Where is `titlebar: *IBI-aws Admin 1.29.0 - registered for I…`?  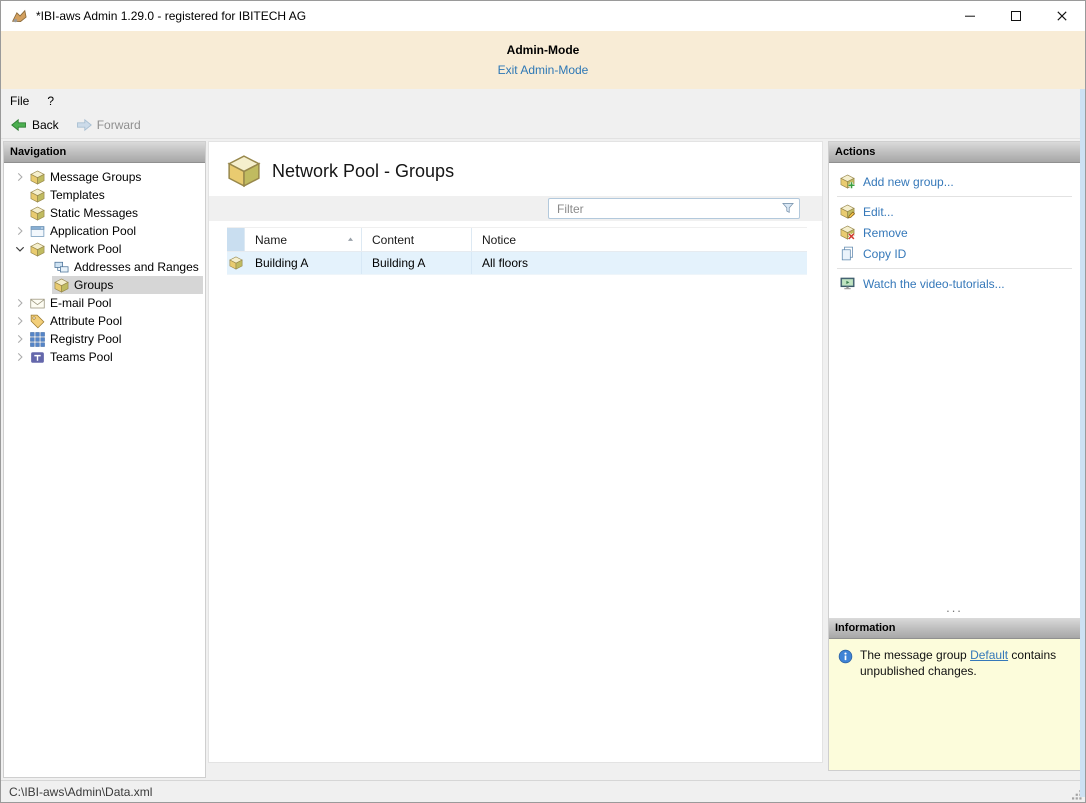 titlebar: *IBI-aws Admin 1.29.0 - registered for I… is located at coordinates (543, 16).